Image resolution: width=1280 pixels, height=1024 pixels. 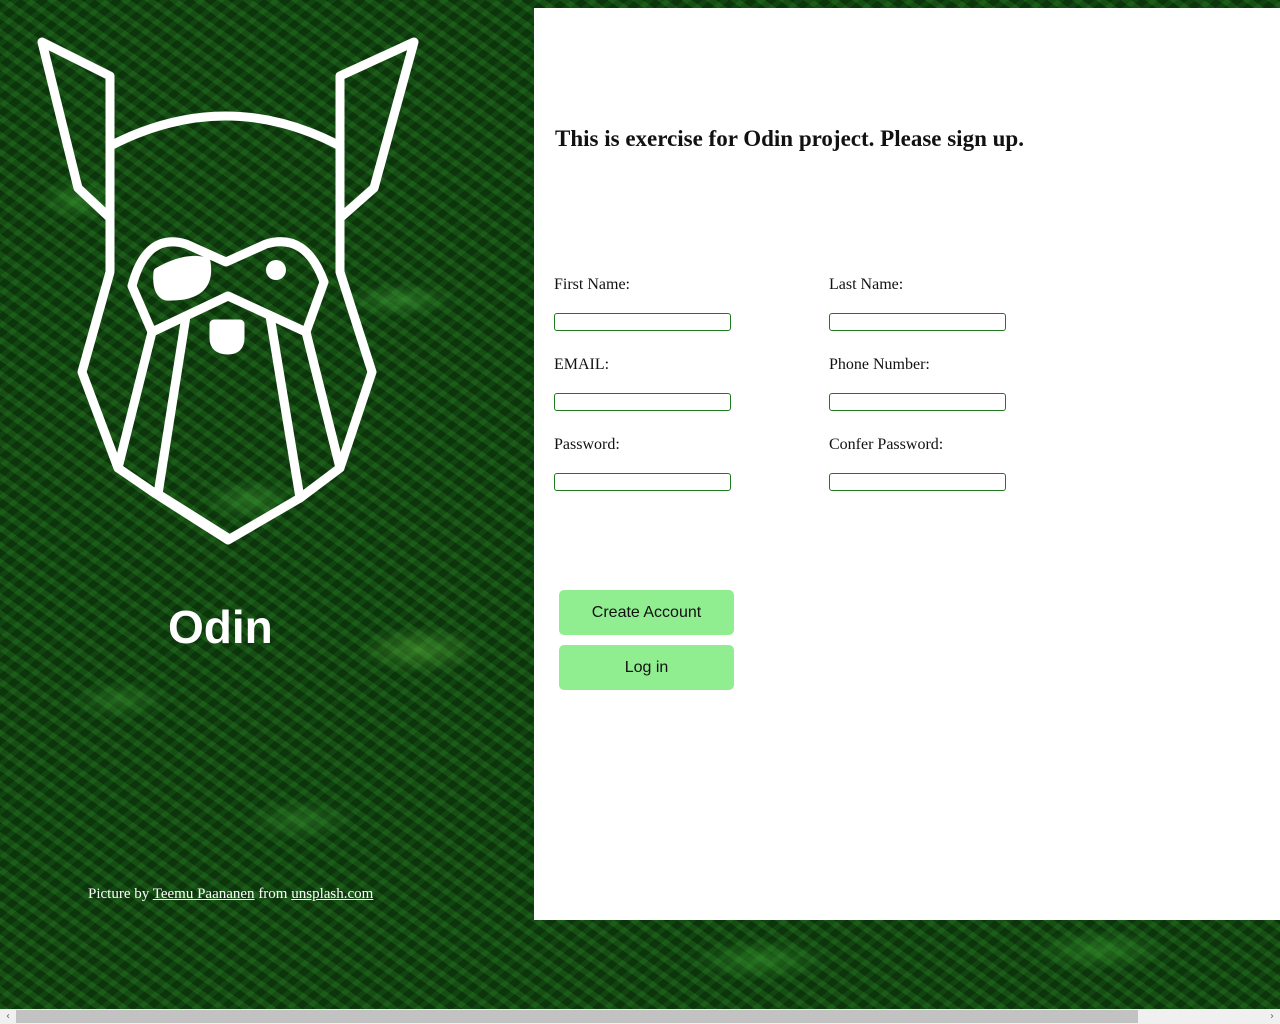 What do you see at coordinates (1272, 1016) in the screenshot?
I see `scroll-right-icon: ›` at bounding box center [1272, 1016].